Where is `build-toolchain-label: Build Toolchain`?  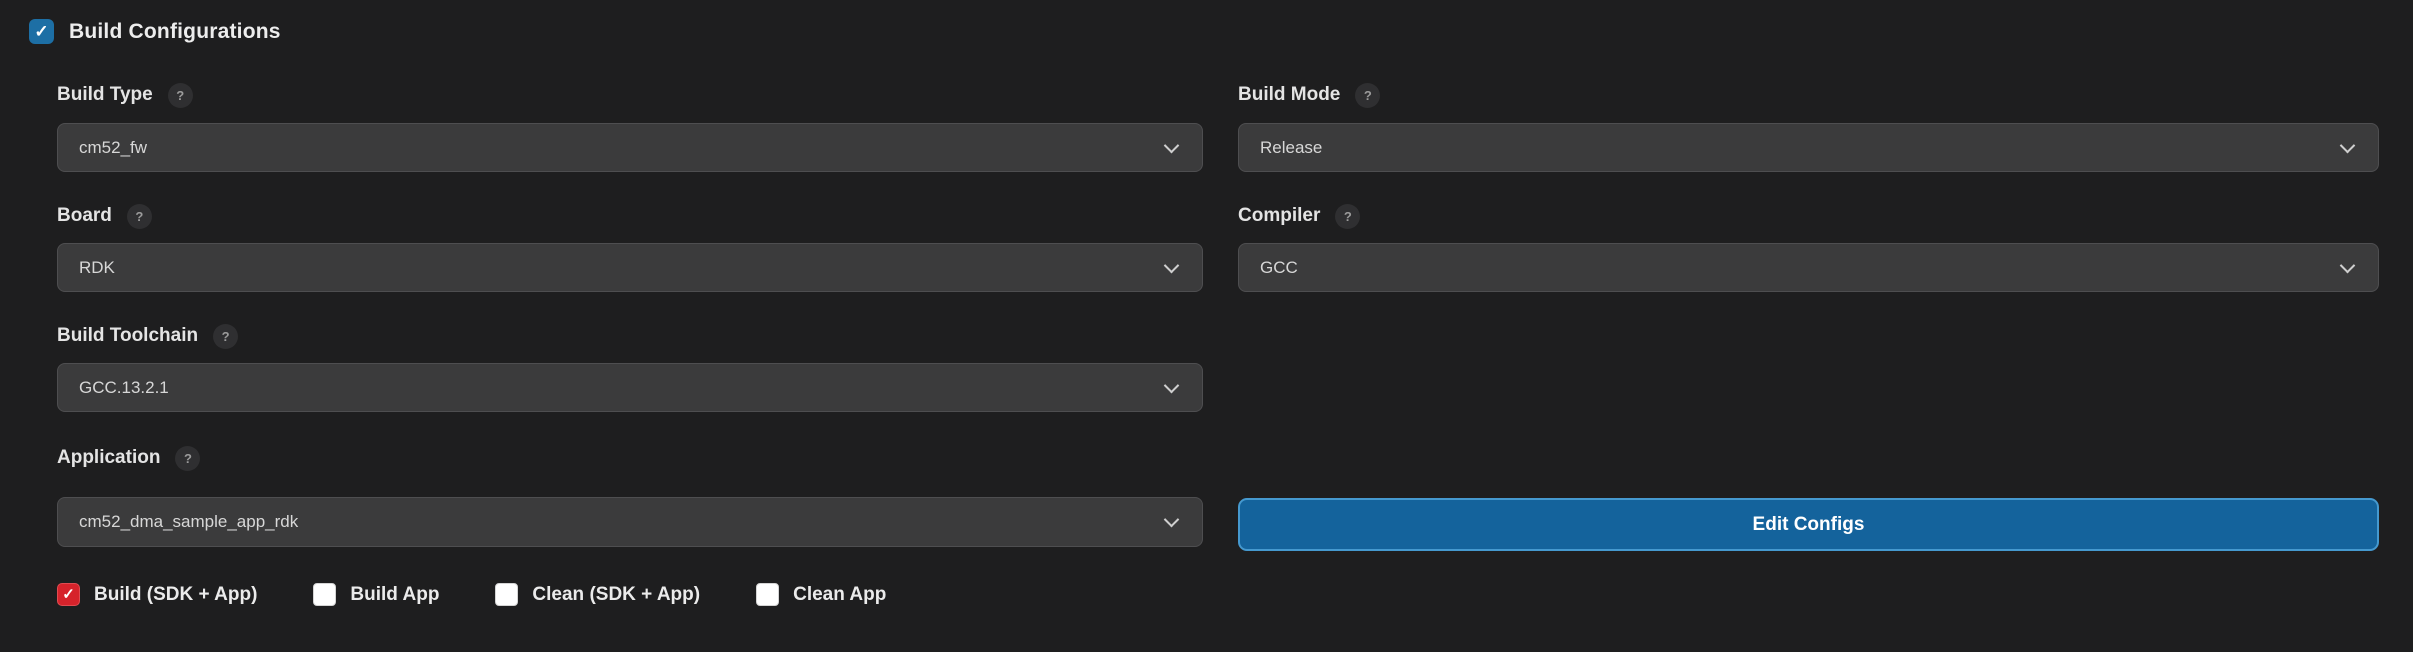
build-toolchain-label: Build Toolchain is located at coordinates (128, 335).